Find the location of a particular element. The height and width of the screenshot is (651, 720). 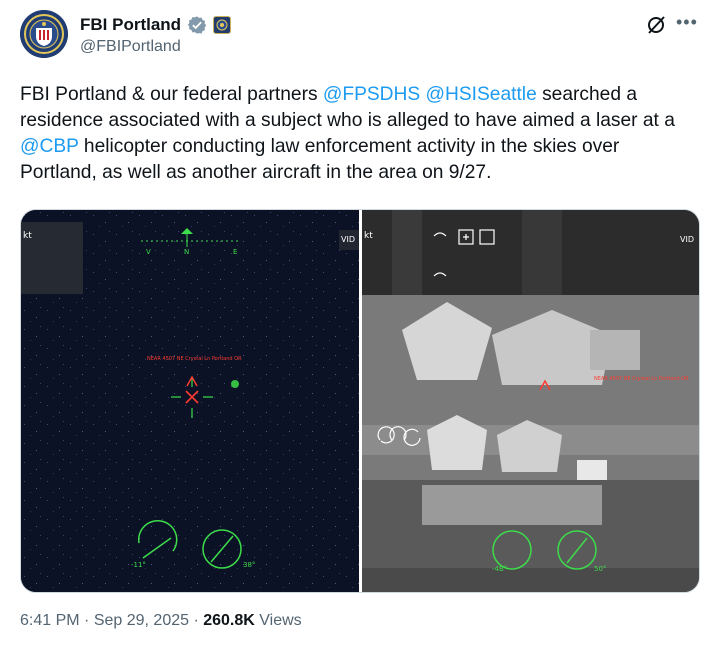

tweet-meta: 6:41 PM · Sep 29, 2025 · 260.8K Views is located at coordinates (161, 621).